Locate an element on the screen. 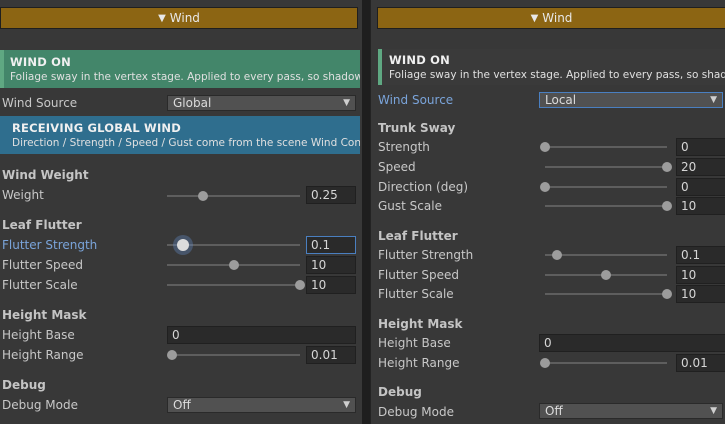  gust-scale-slider is located at coordinates (608, 206).